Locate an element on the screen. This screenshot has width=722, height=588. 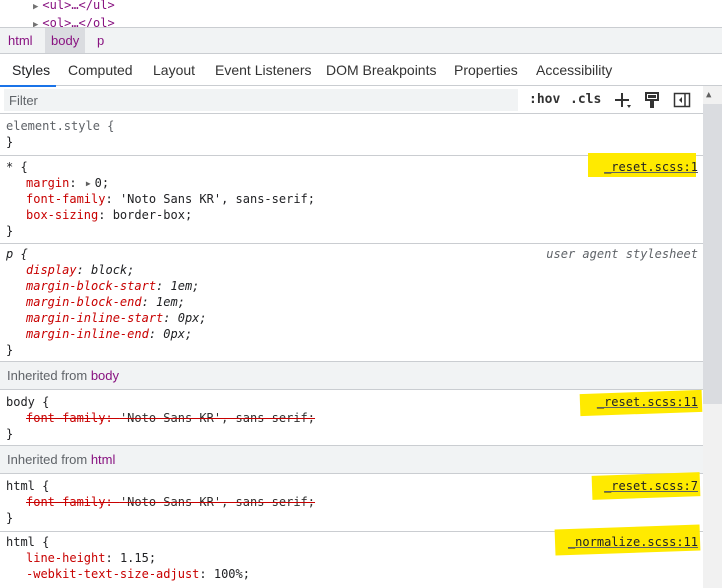
prop-name: margin-inline-start is located at coordinates (95, 318).